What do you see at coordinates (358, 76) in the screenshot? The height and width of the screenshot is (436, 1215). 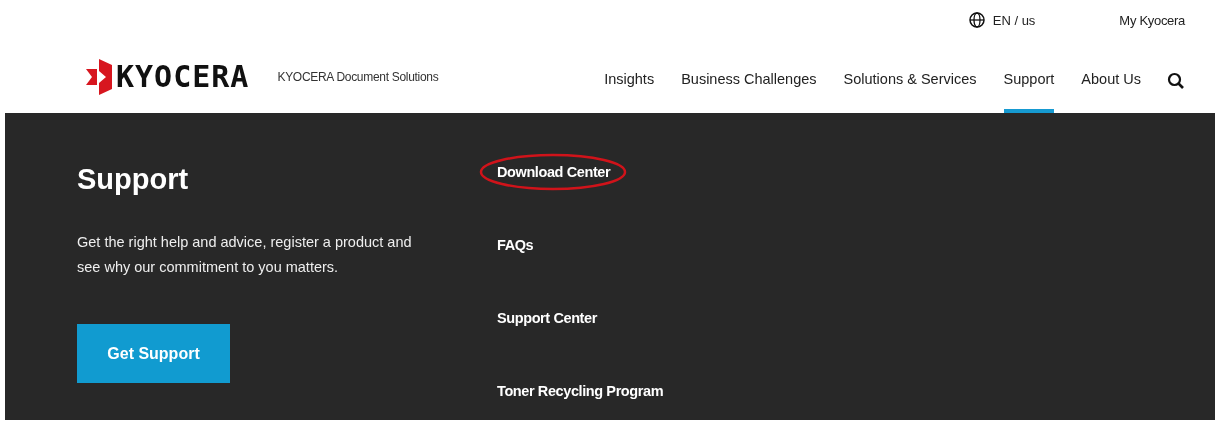 I see `tagline: KYOCERA Document Solutions` at bounding box center [358, 76].